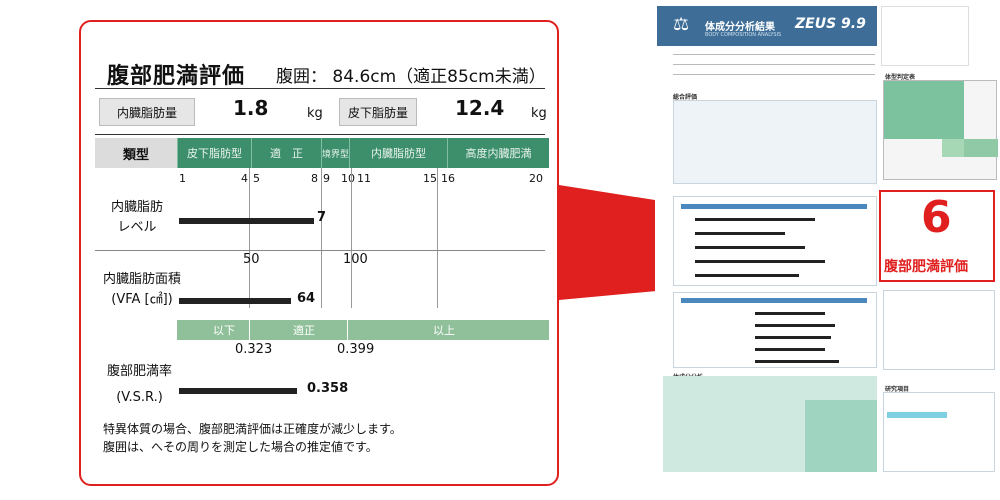 This screenshot has width=1000, height=500. Describe the element at coordinates (136, 153) in the screenshot. I see `type-header: 類型` at that location.